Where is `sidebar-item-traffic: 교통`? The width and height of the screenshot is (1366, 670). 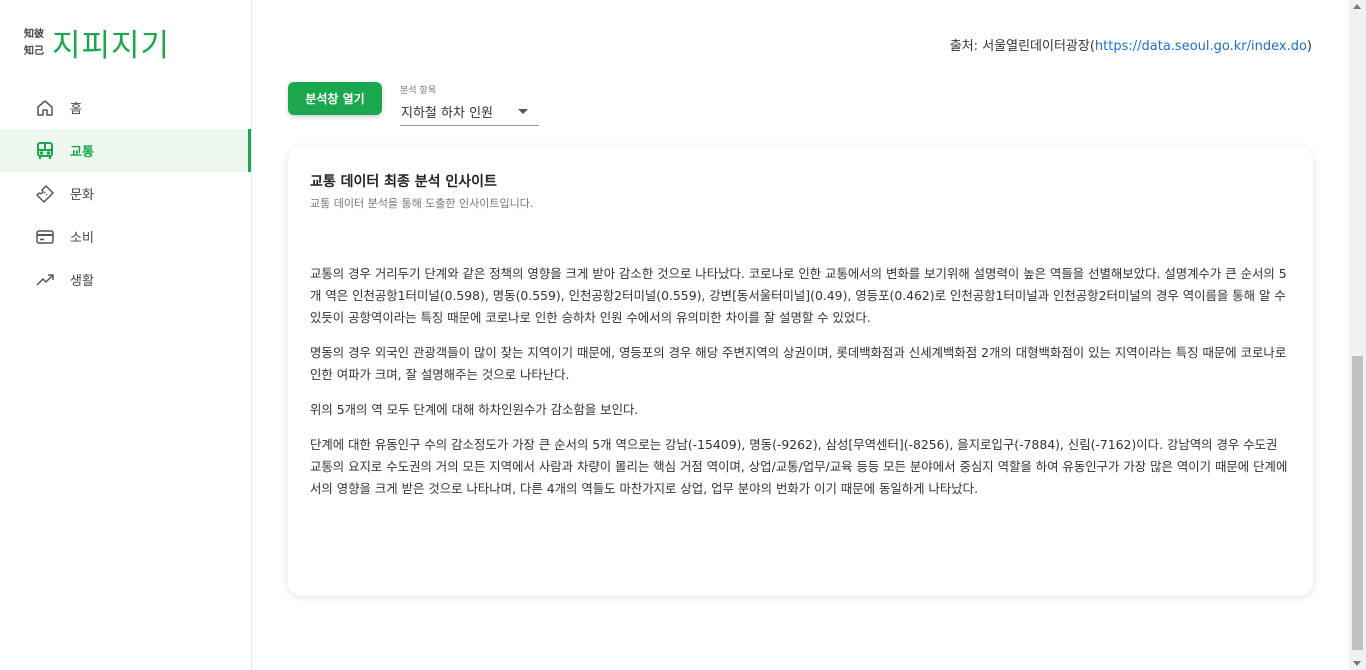 sidebar-item-traffic: 교통 is located at coordinates (125, 150).